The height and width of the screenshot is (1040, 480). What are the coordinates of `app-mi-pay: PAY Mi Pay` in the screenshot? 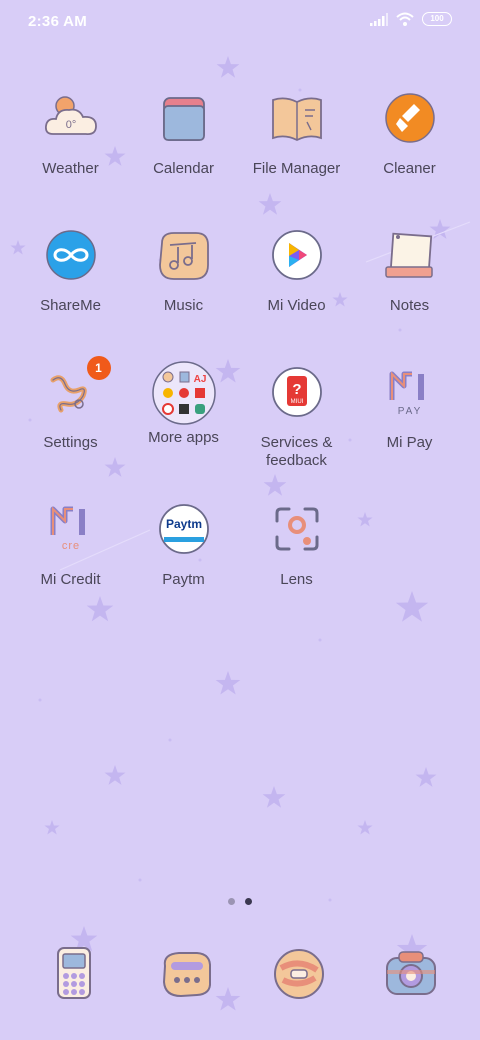 It's located at (409, 409).